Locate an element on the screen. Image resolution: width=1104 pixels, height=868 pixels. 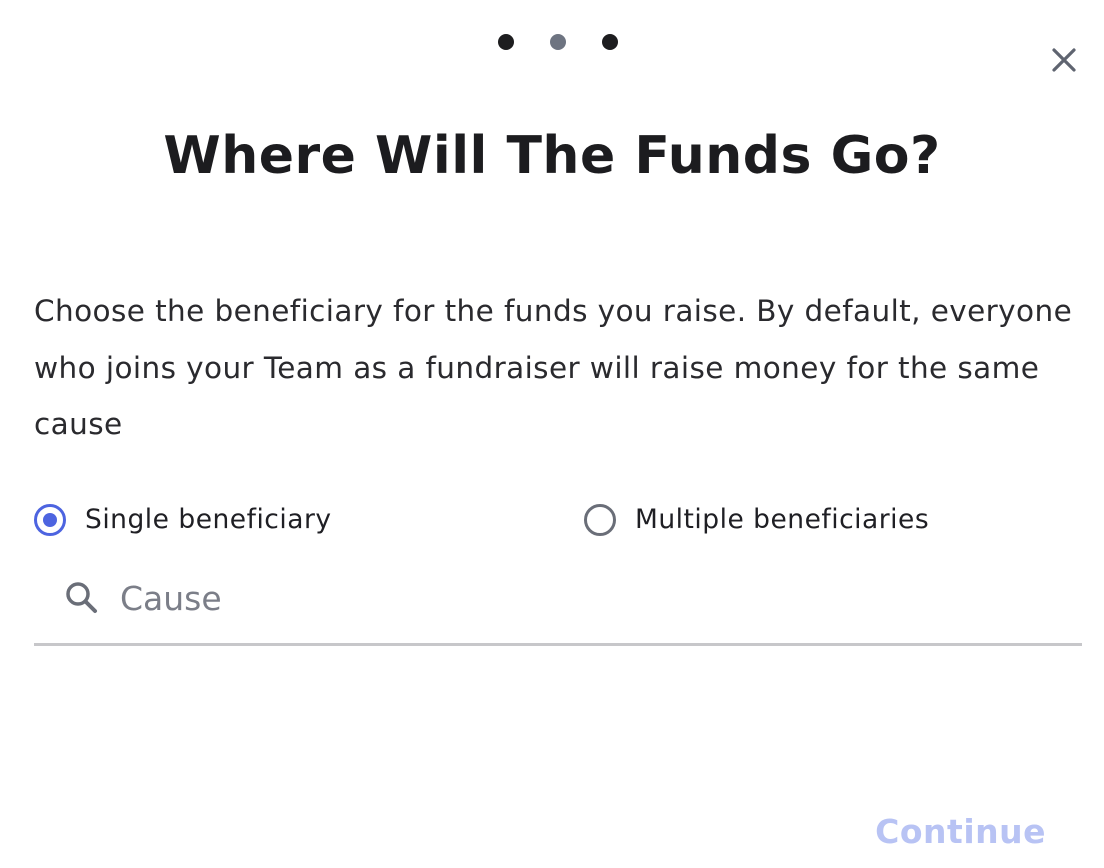
close-button is located at coordinates (1064, 60).